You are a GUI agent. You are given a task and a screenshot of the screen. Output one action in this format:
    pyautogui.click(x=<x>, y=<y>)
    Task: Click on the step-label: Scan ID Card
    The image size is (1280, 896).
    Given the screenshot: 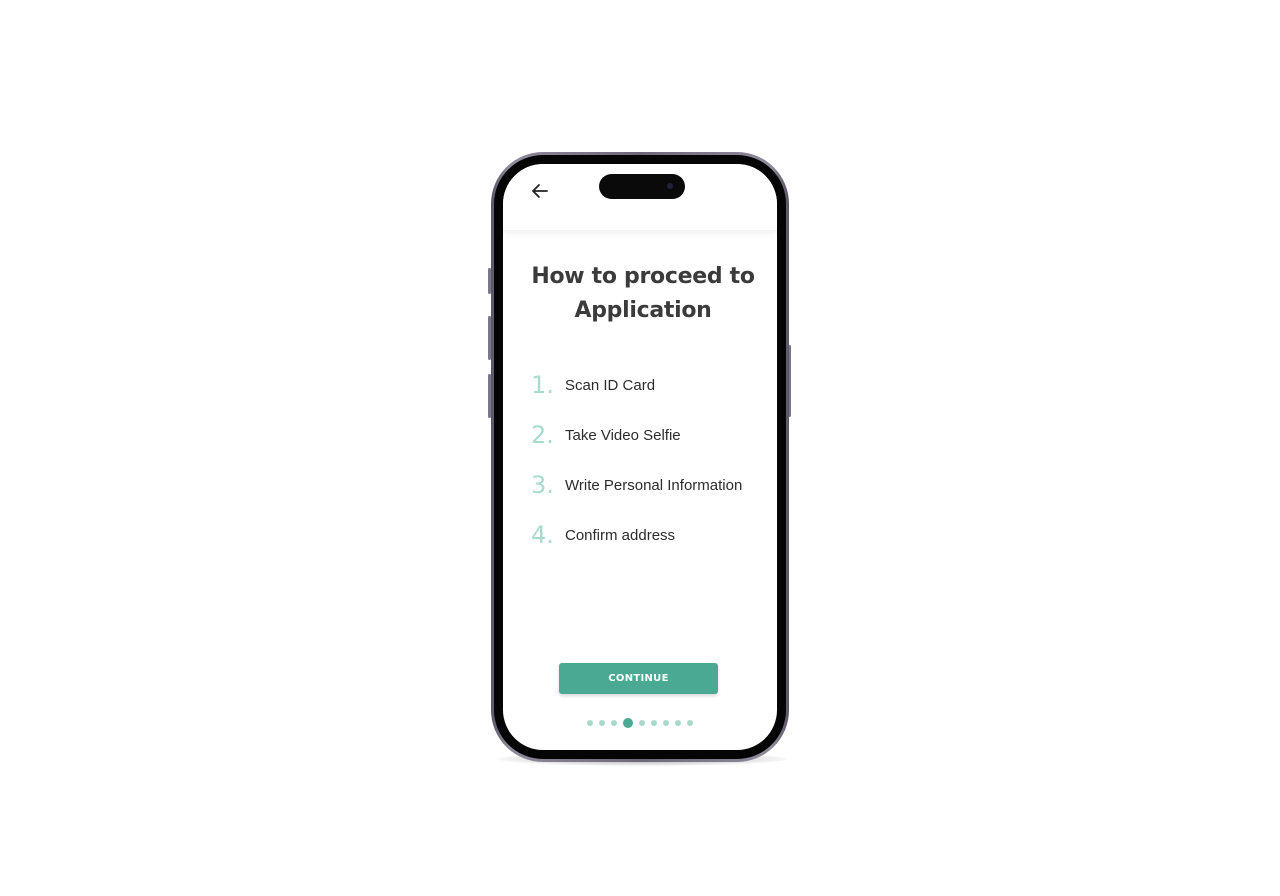 What is the action you would take?
    pyautogui.click(x=610, y=385)
    